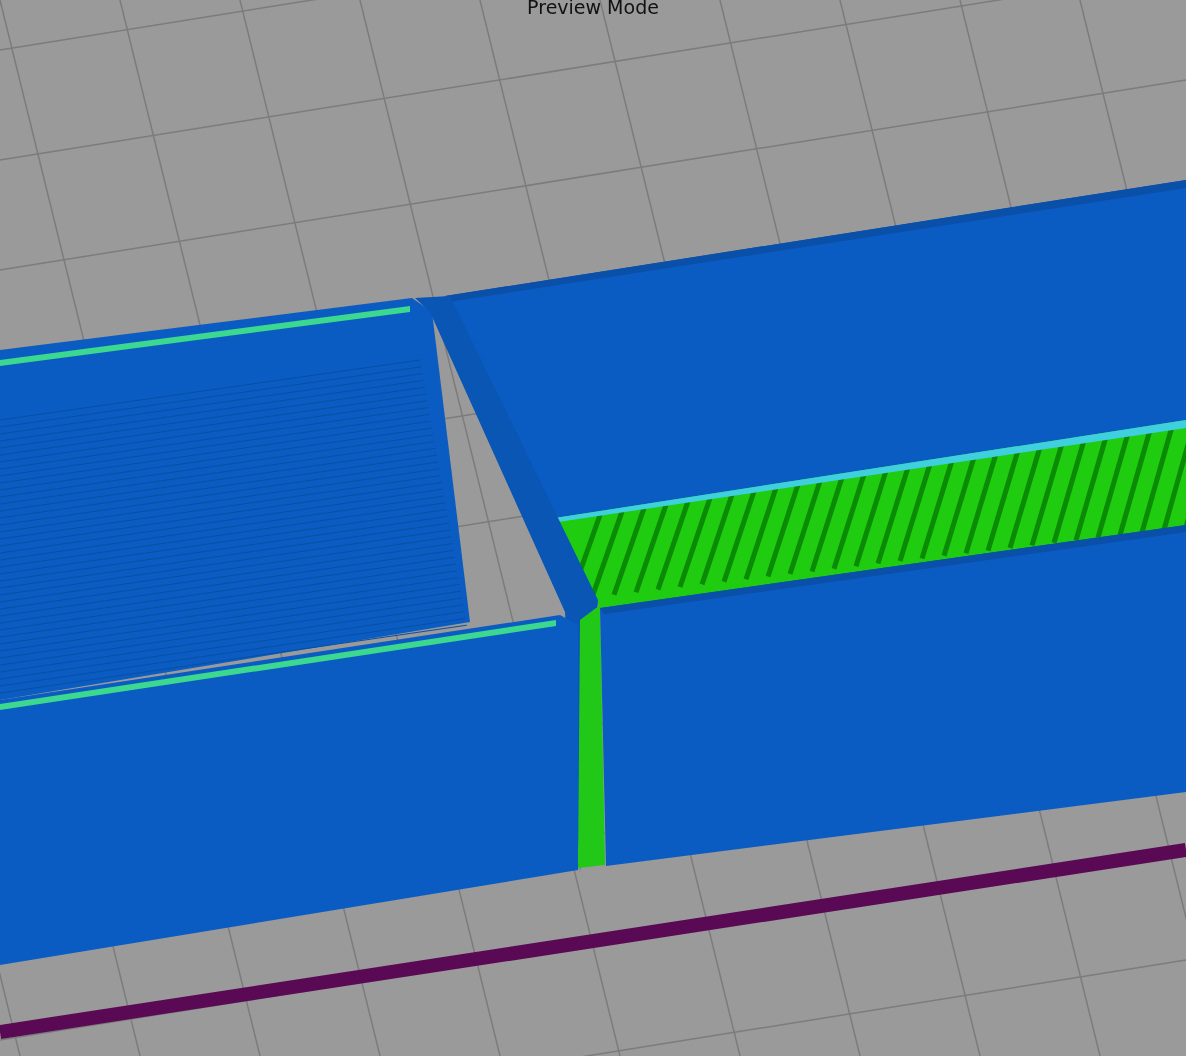 The height and width of the screenshot is (1056, 1186). Describe the element at coordinates (593, 9) in the screenshot. I see `mode-title: Preview Mode` at that location.